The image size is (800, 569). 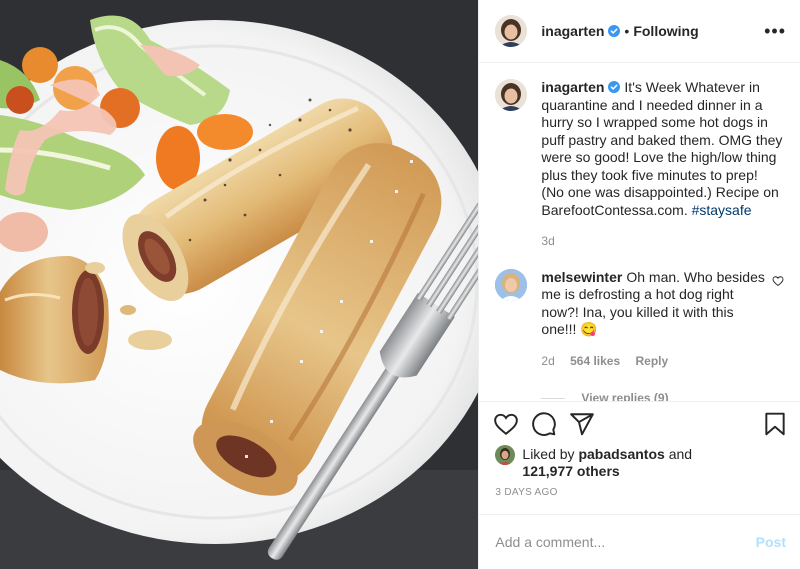 I want to click on caption-age: 3d, so click(x=547, y=241).